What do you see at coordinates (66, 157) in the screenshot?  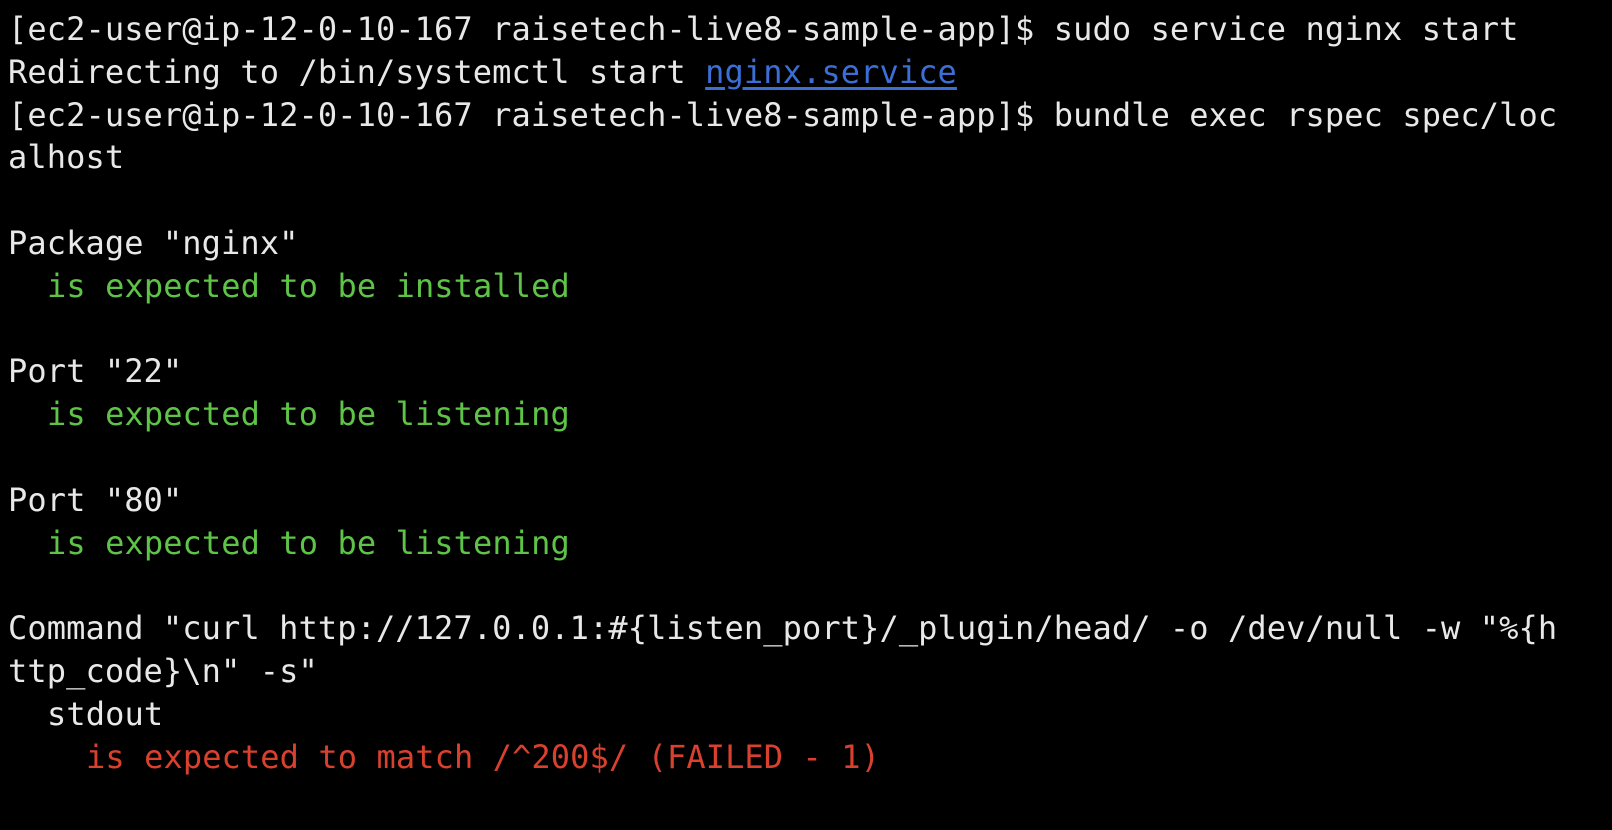 I see `command-line-rspec-wrap: alhost` at bounding box center [66, 157].